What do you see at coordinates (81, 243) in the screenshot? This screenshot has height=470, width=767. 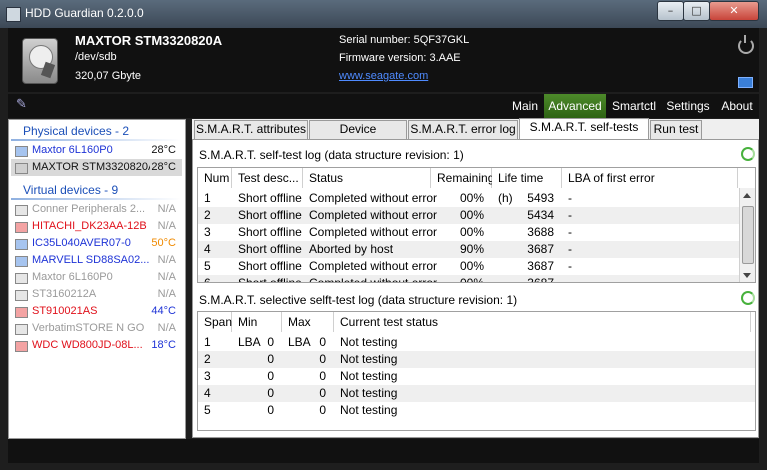 I see `device-name: IC35L040AVER07-0` at bounding box center [81, 243].